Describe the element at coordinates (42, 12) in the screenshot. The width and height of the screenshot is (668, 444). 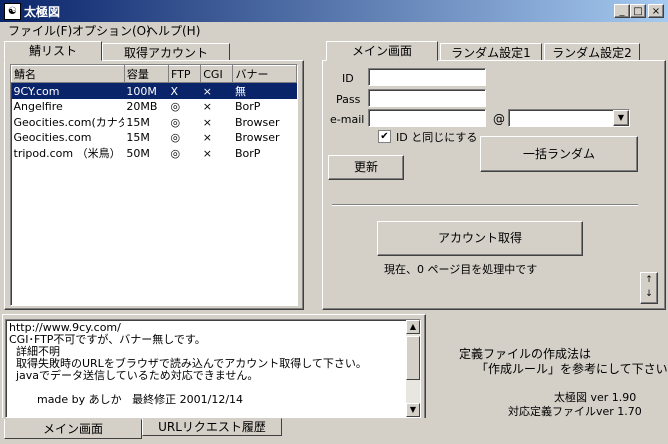
I see `window-title: 太極図` at that location.